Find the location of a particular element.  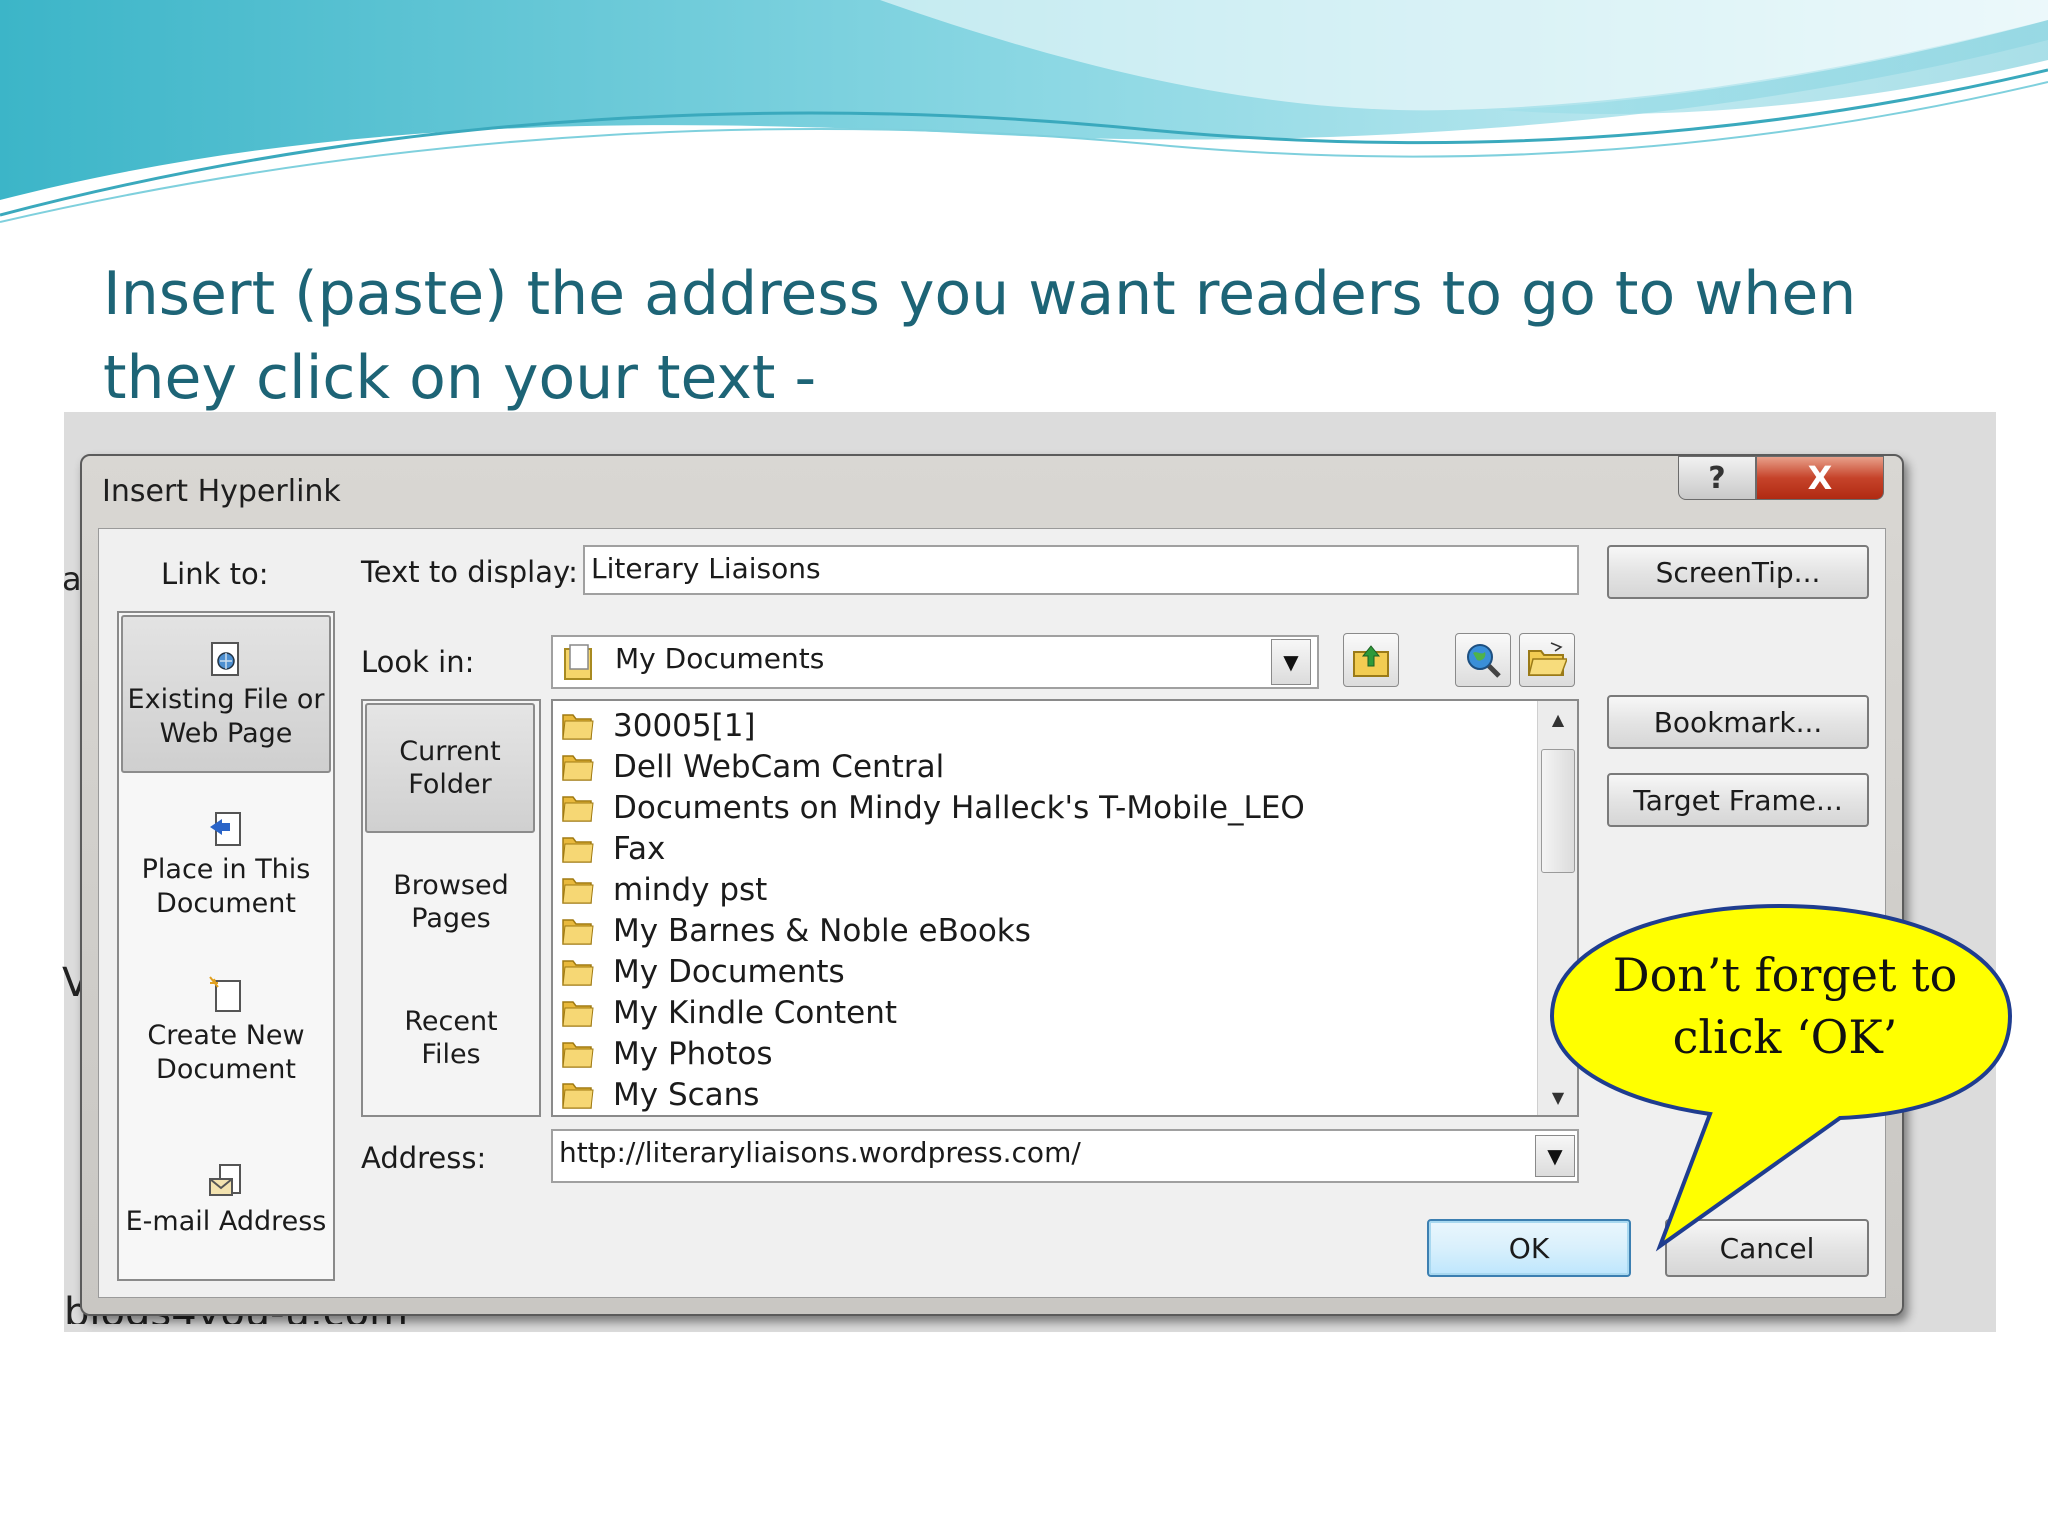

address-label: Address: is located at coordinates (424, 1158).